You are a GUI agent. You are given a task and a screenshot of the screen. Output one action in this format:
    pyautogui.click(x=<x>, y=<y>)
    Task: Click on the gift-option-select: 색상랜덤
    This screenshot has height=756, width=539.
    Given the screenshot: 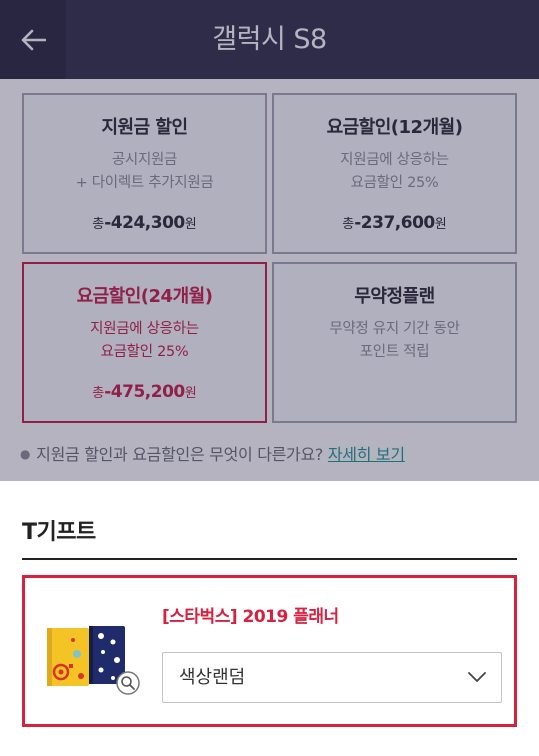 What is the action you would take?
    pyautogui.click(x=332, y=677)
    